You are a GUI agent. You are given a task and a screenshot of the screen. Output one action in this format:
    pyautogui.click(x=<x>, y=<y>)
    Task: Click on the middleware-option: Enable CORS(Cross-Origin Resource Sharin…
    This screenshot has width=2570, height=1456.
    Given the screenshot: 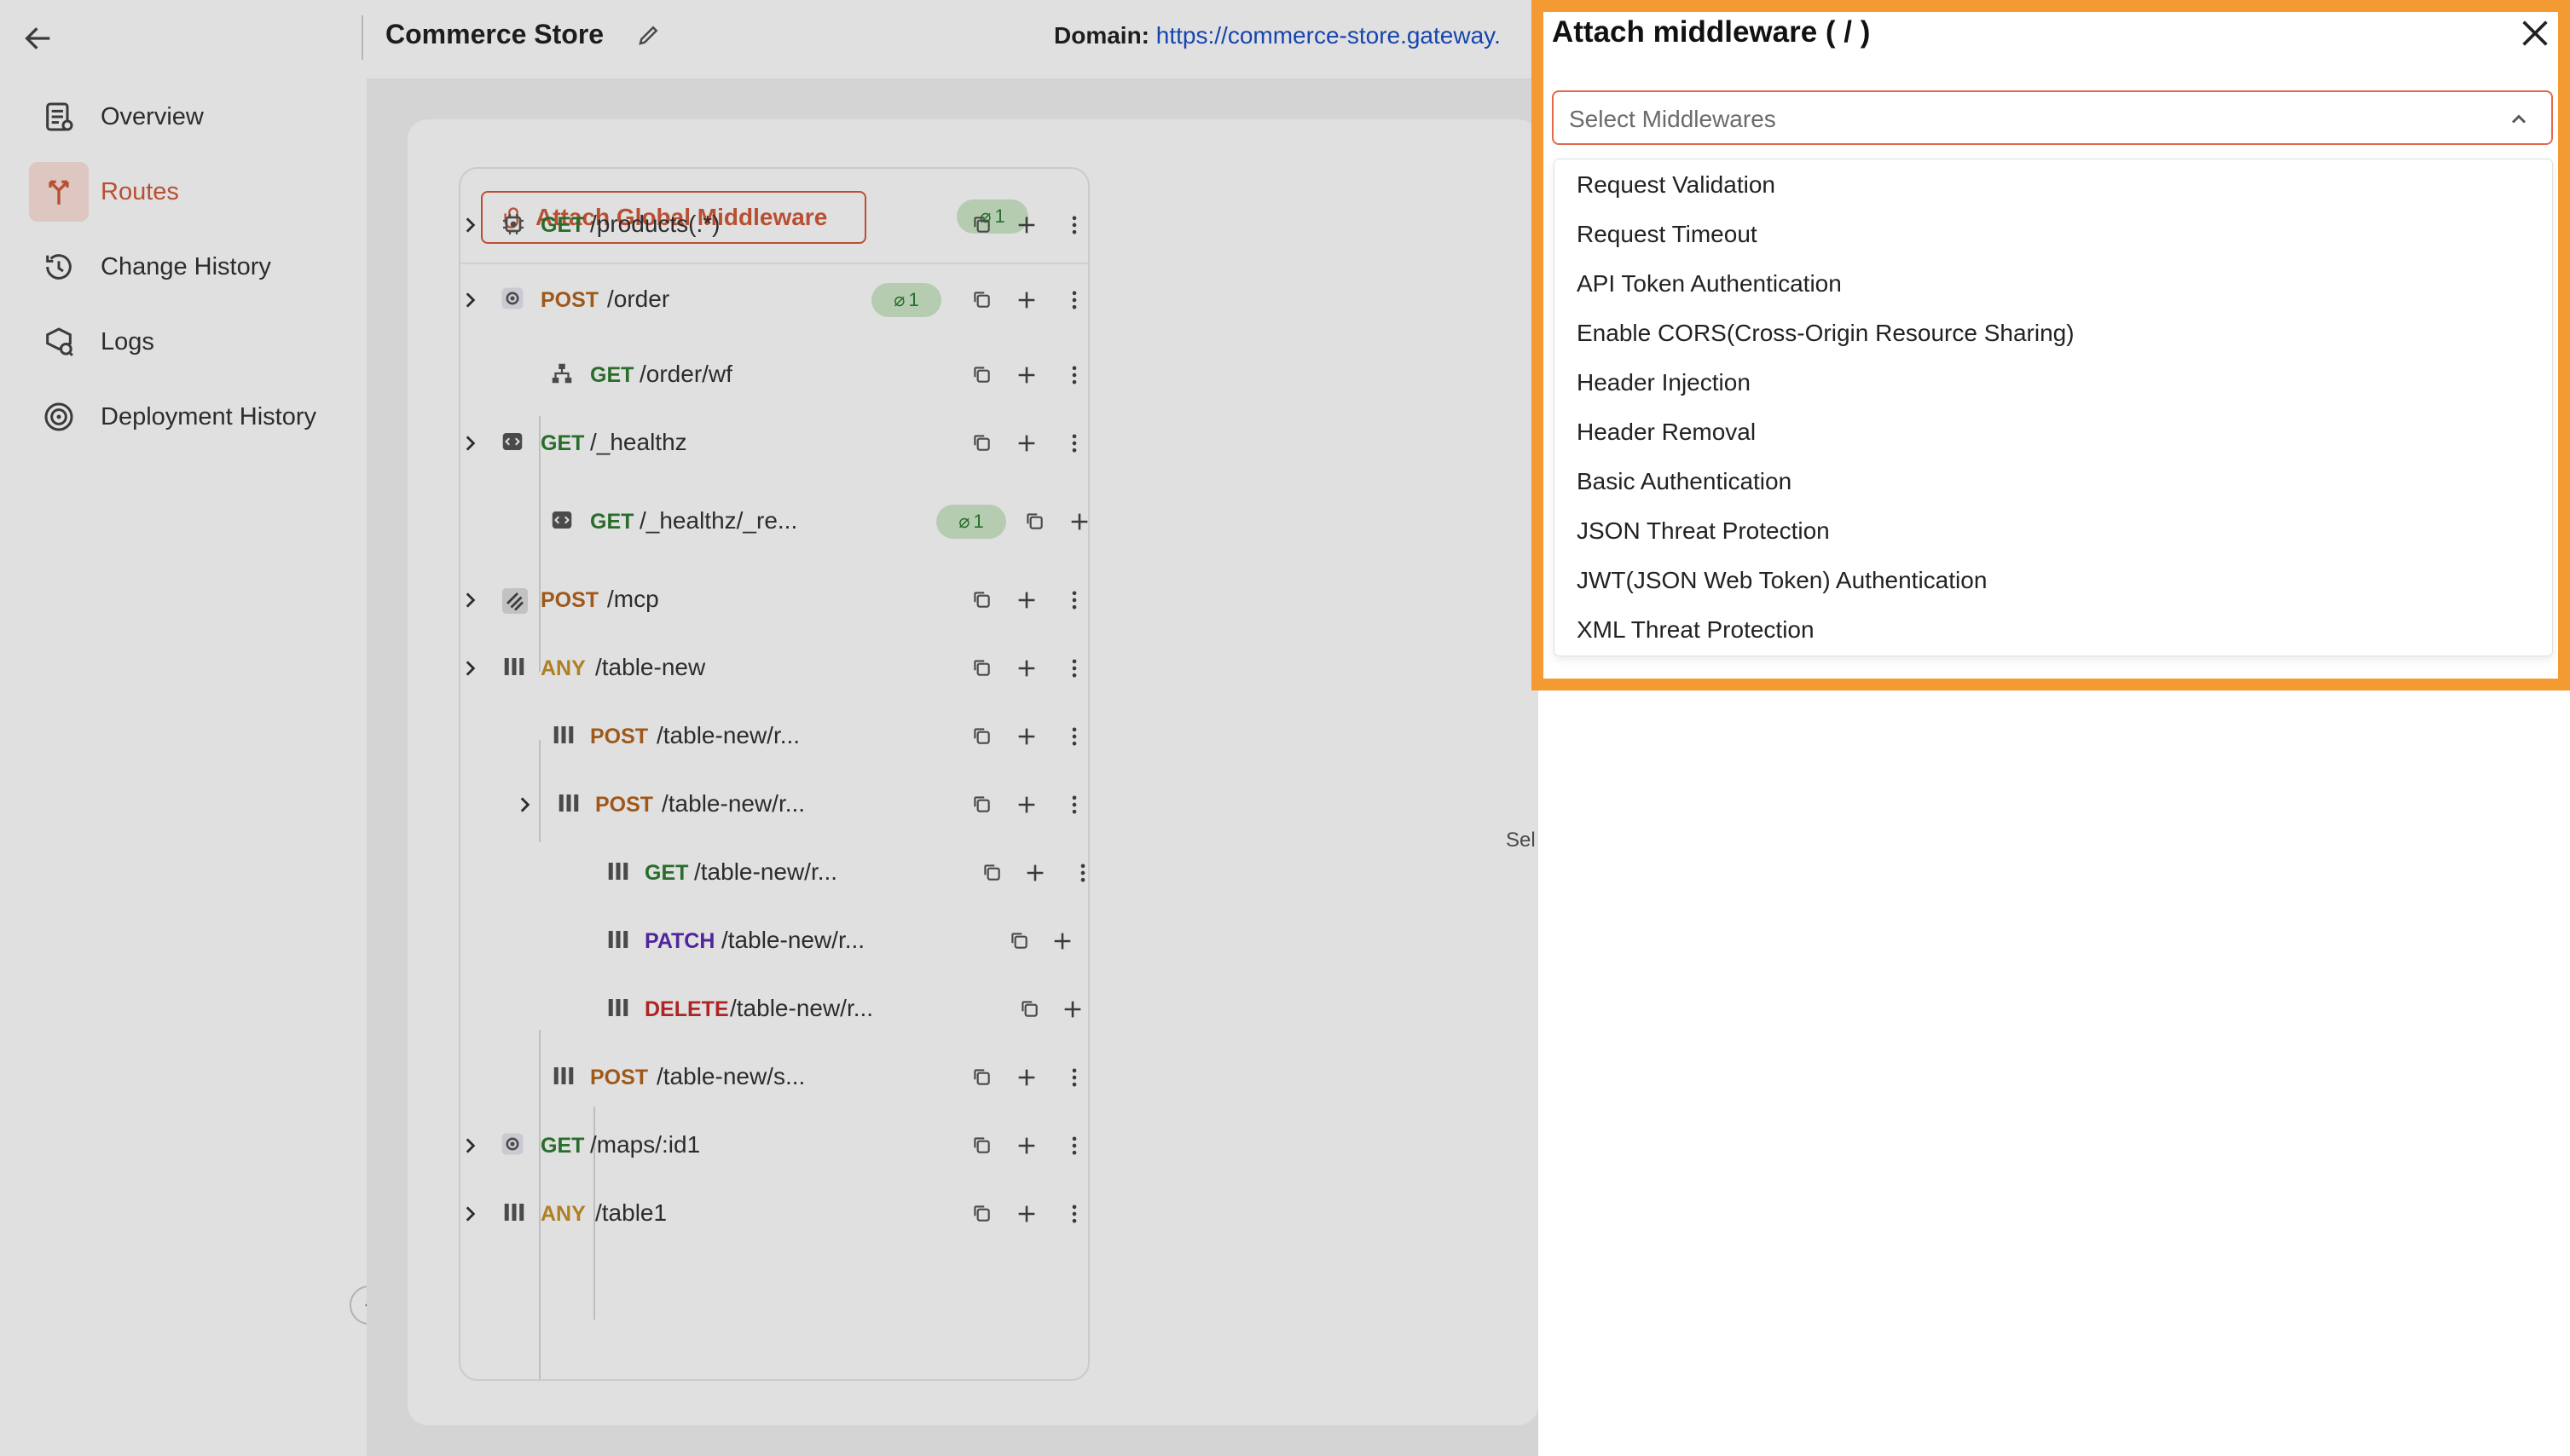 What is the action you would take?
    pyautogui.click(x=1826, y=333)
    